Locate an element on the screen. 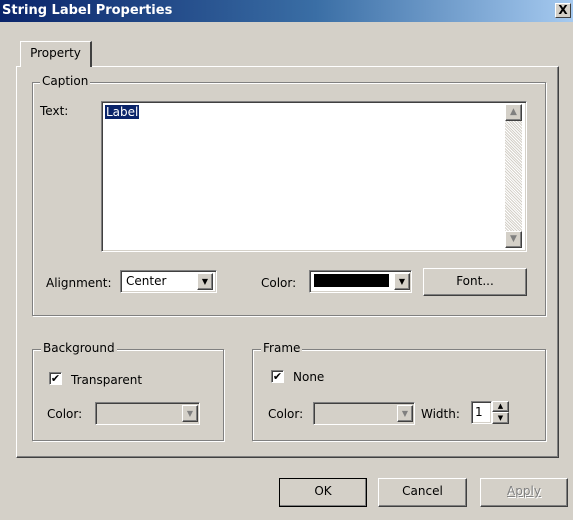  frame-width-label: Width: is located at coordinates (440, 414).